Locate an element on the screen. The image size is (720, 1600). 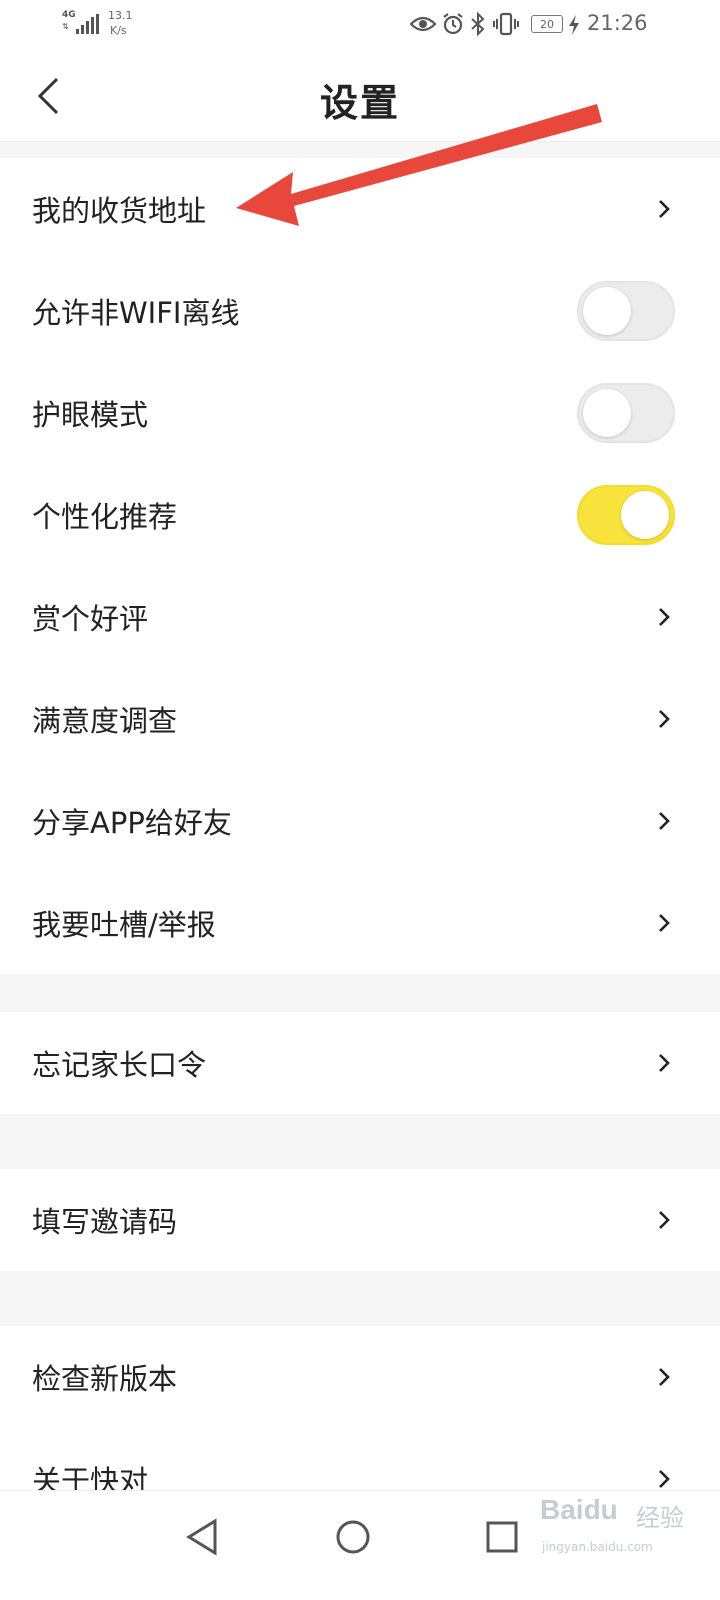
settings-row-label: 检查新版本 is located at coordinates (105, 1379).